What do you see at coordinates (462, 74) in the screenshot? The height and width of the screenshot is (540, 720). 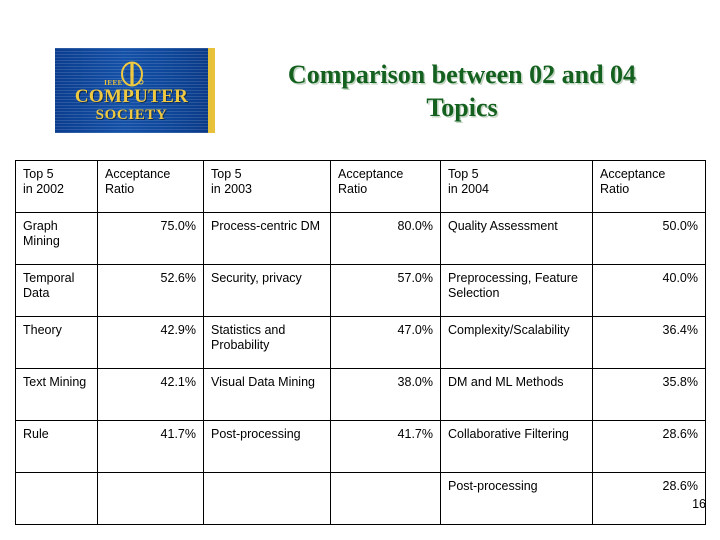 I see `page-title-line-1: Comparison between 02 and 04` at bounding box center [462, 74].